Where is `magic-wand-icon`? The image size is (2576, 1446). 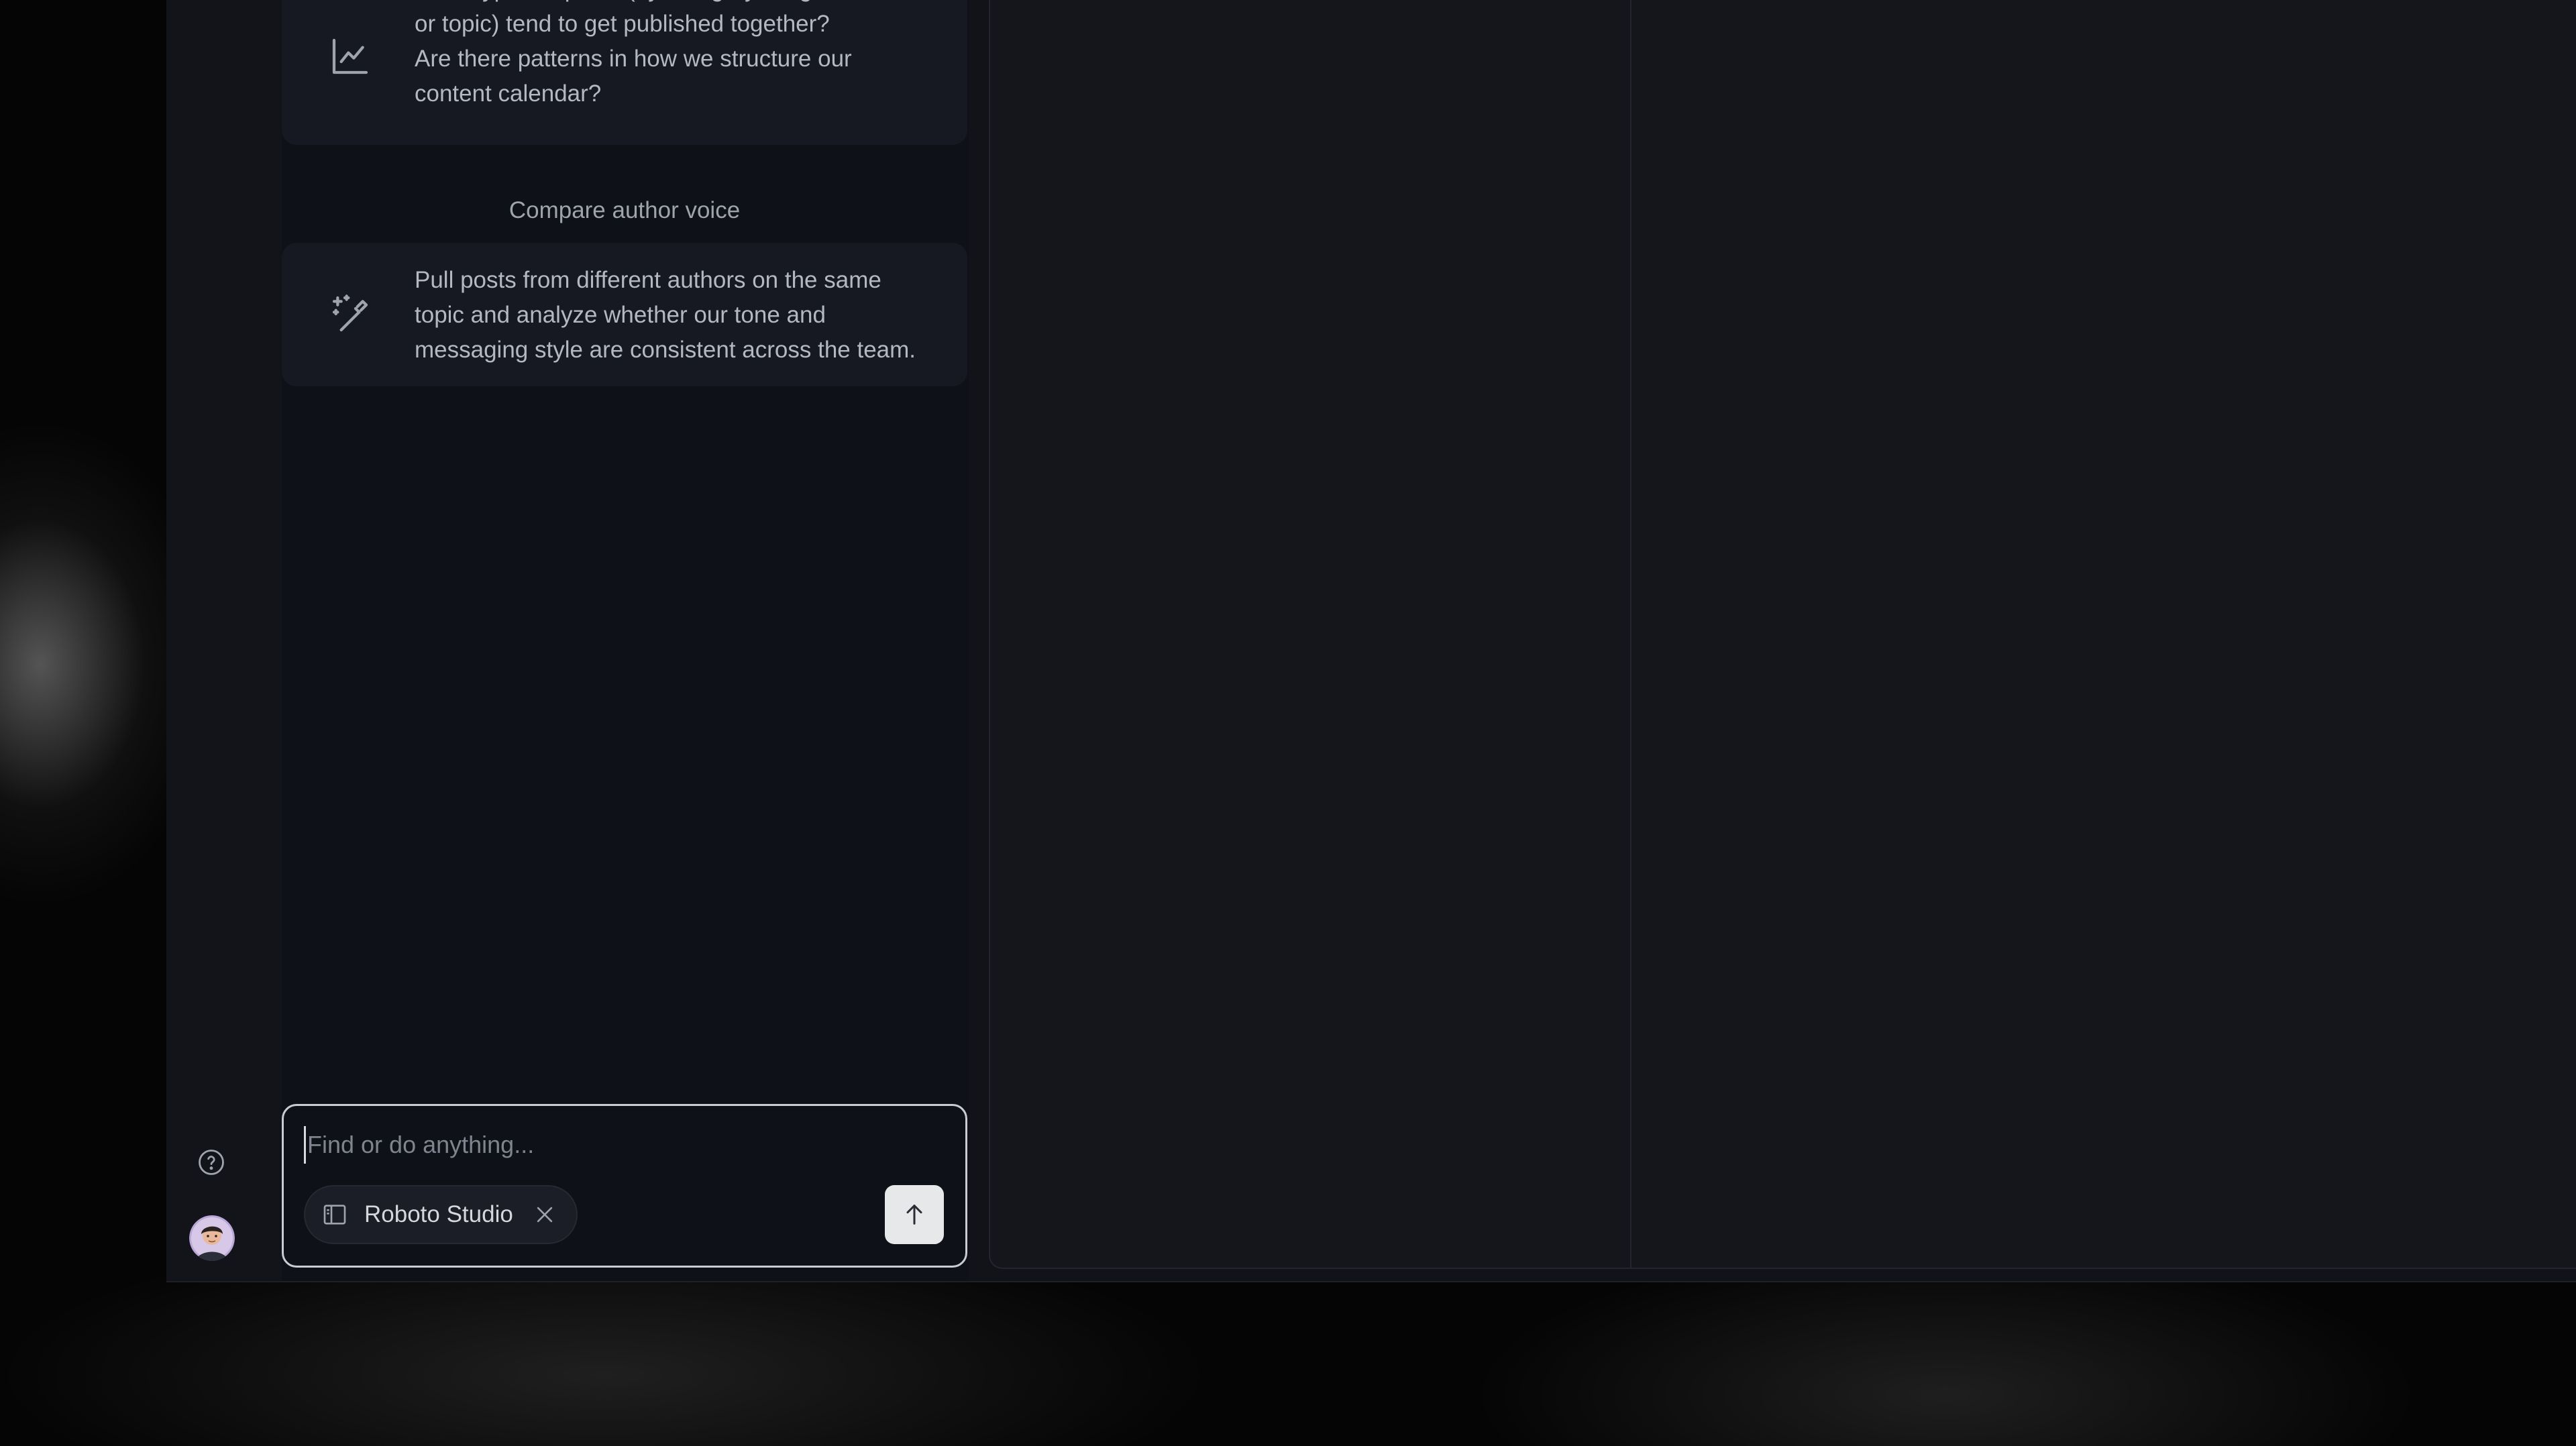 magic-wand-icon is located at coordinates (350, 313).